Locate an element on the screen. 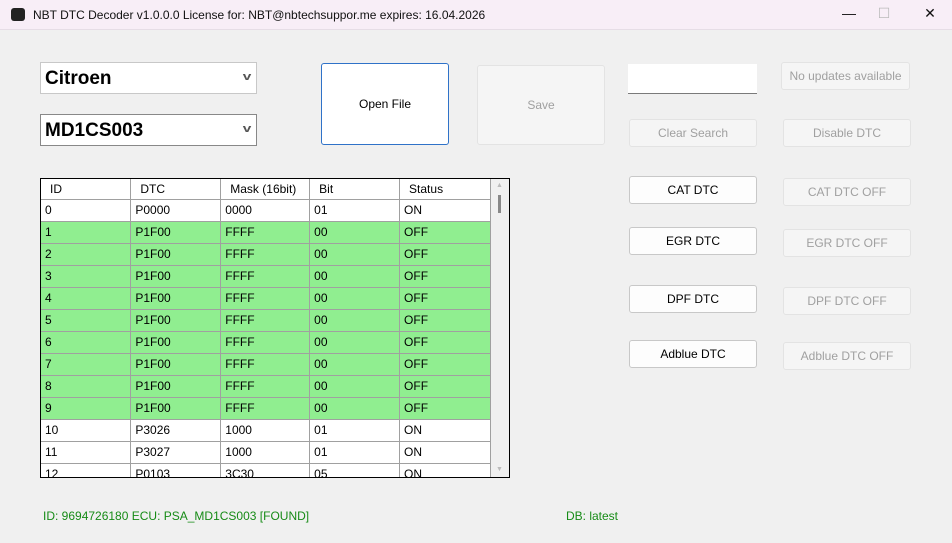  cell-mask: 3C30 is located at coordinates (265, 469).